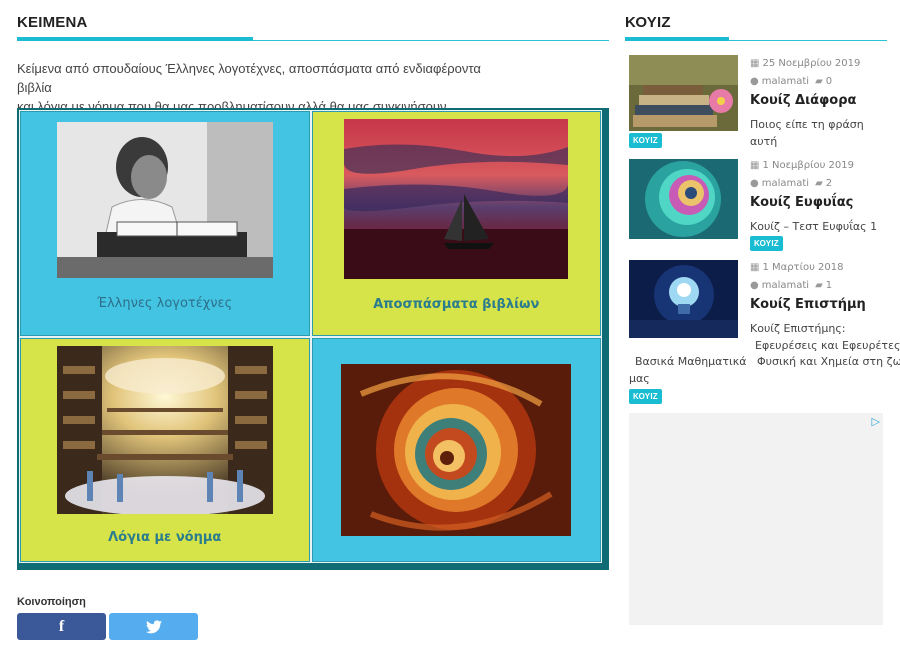  Describe the element at coordinates (803, 267) in the screenshot. I see `quiz-date-text: 1 Μαρτίου 2018` at that location.